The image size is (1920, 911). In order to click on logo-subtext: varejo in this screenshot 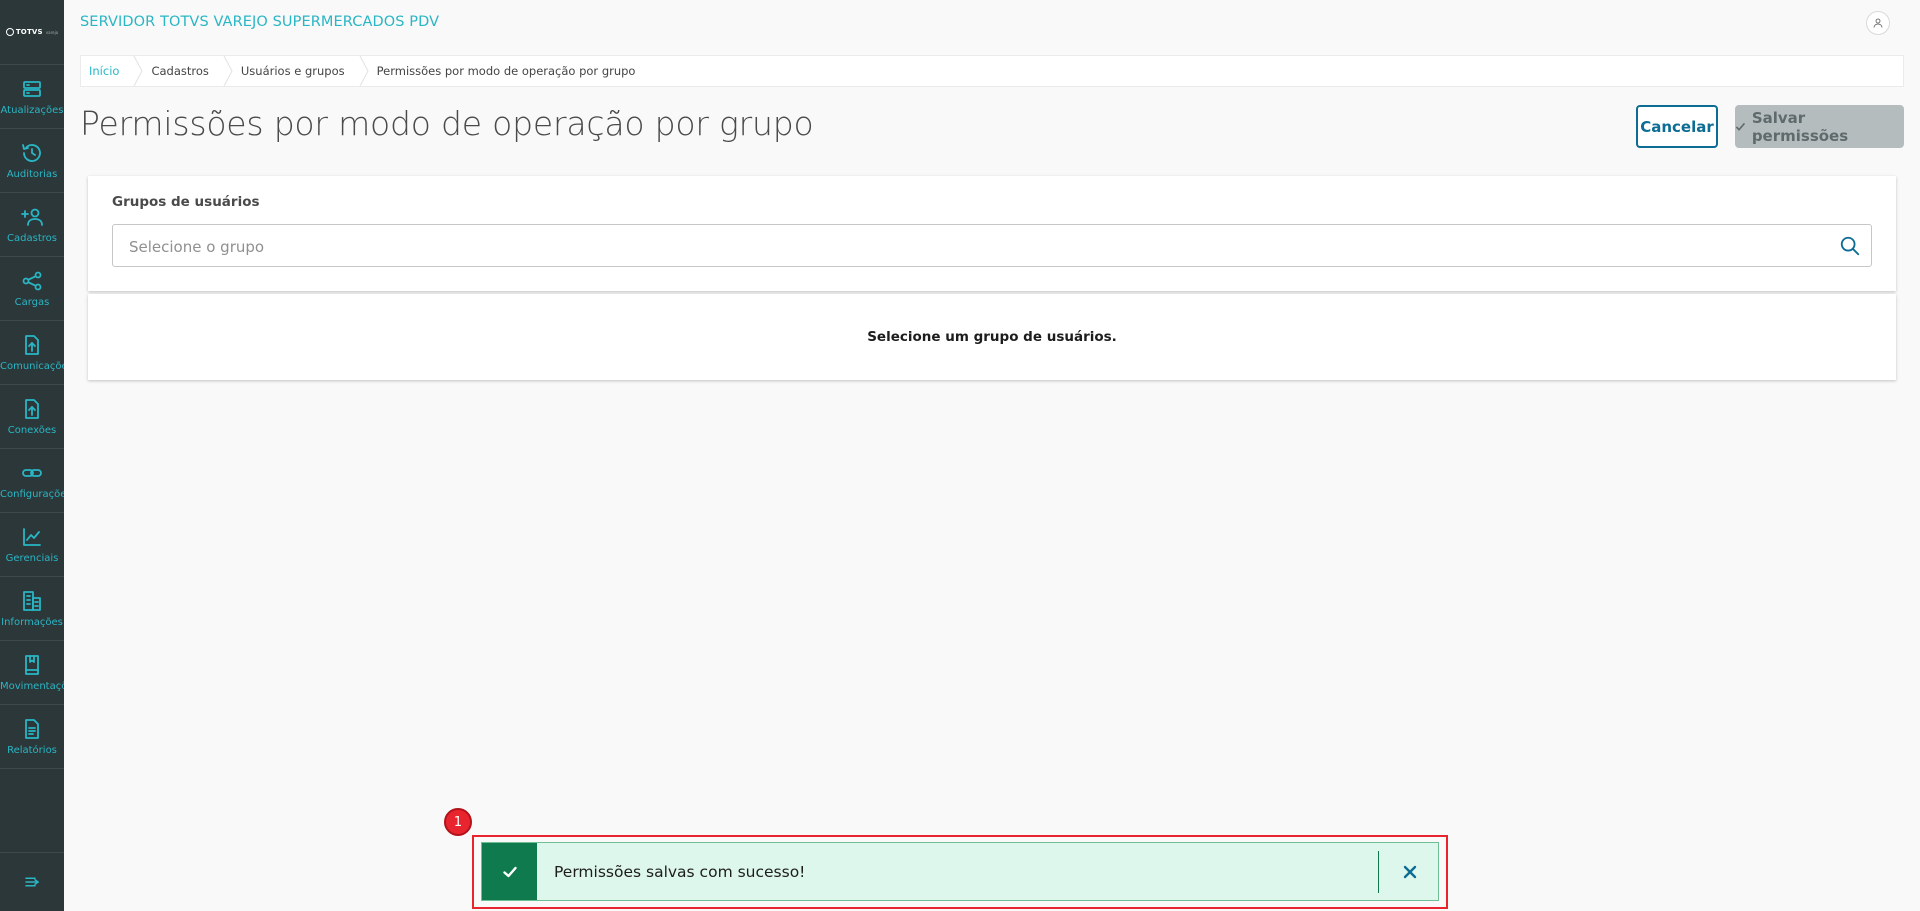, I will do `click(52, 32)`.